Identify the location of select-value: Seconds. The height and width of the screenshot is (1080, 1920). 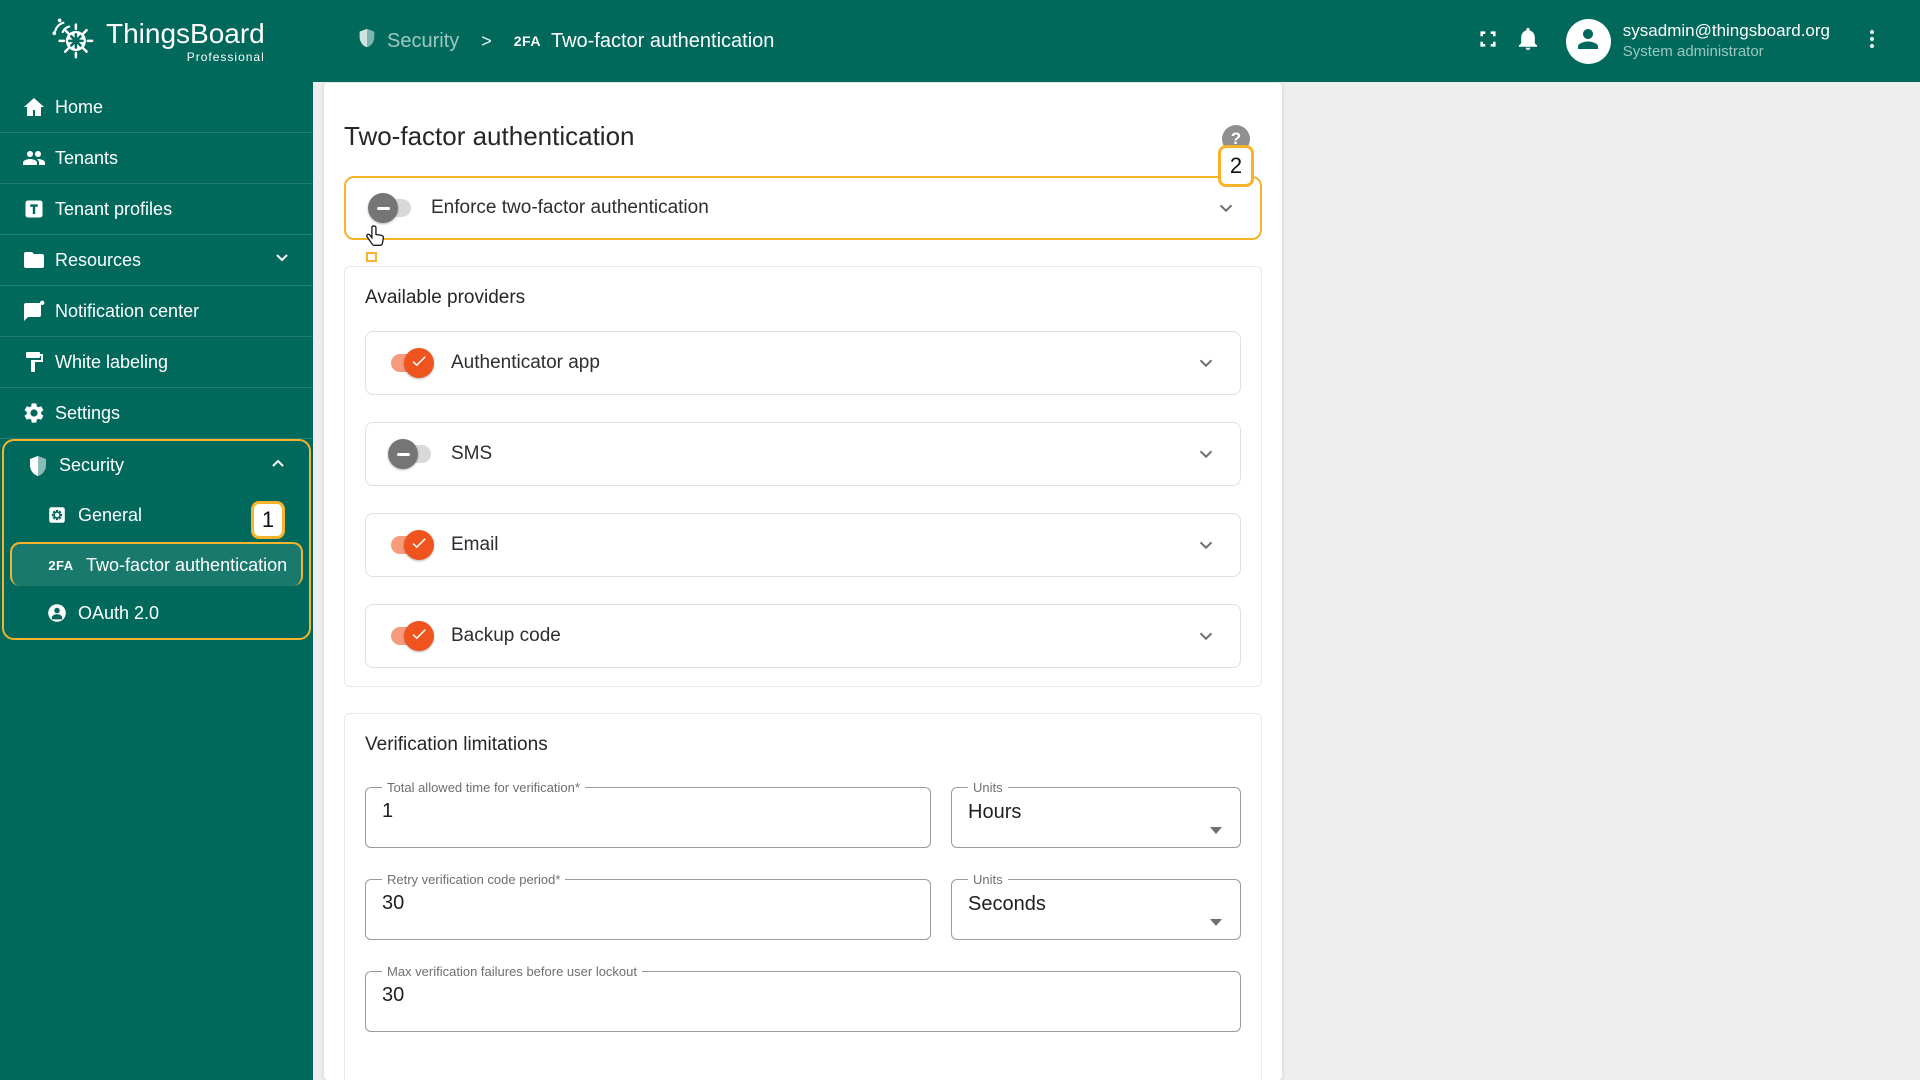
(1007, 904).